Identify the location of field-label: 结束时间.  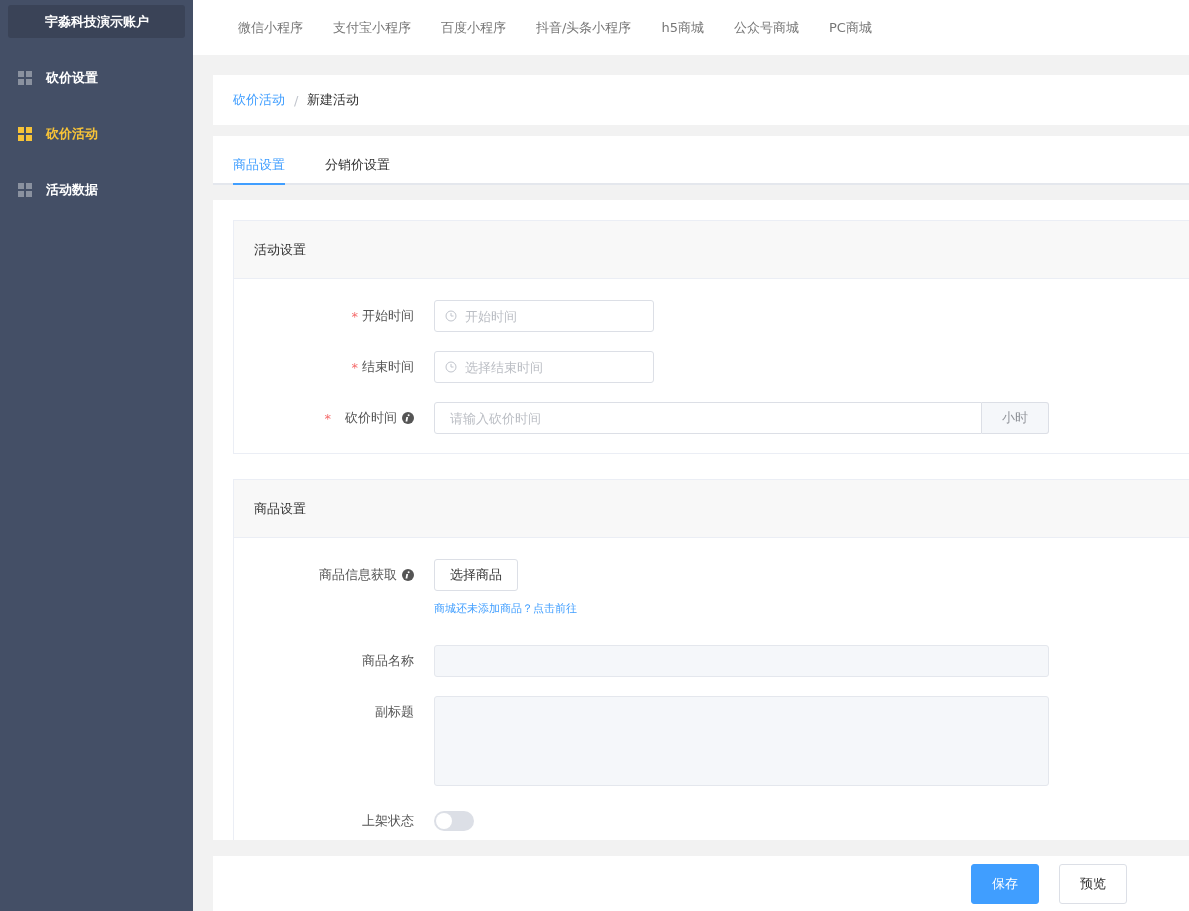
(388, 367).